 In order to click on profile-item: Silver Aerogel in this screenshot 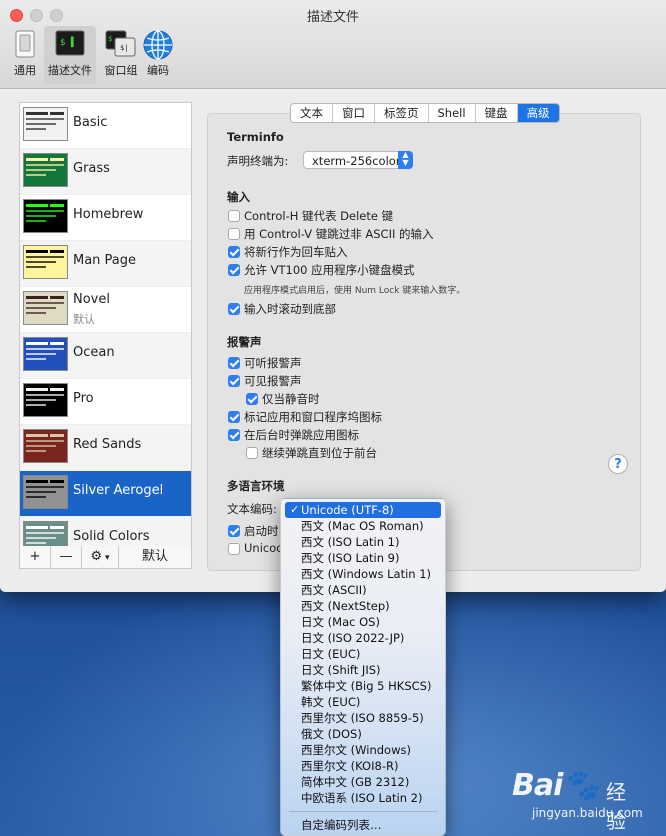, I will do `click(105, 494)`.